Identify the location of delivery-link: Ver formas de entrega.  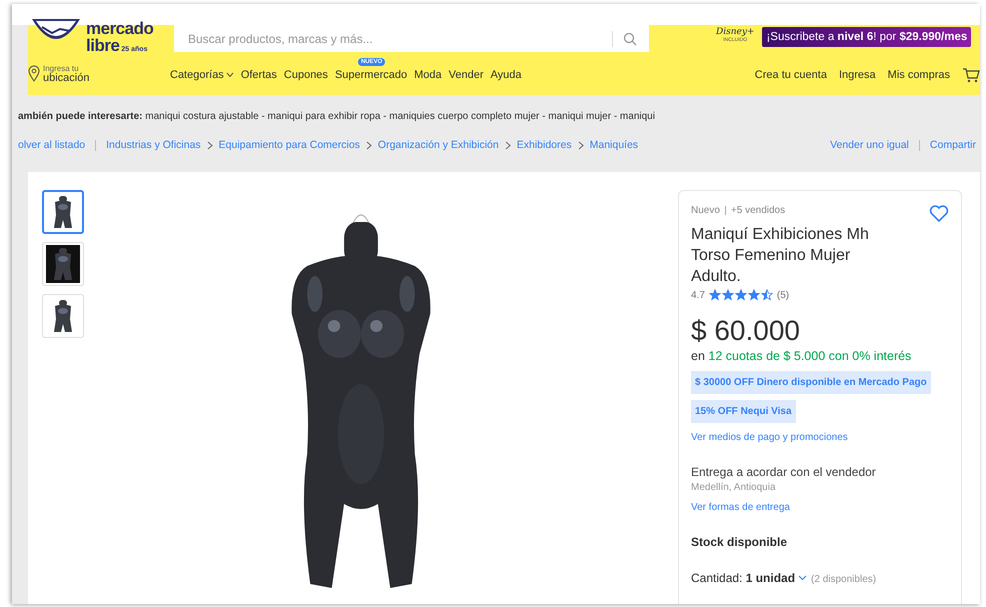
(820, 508).